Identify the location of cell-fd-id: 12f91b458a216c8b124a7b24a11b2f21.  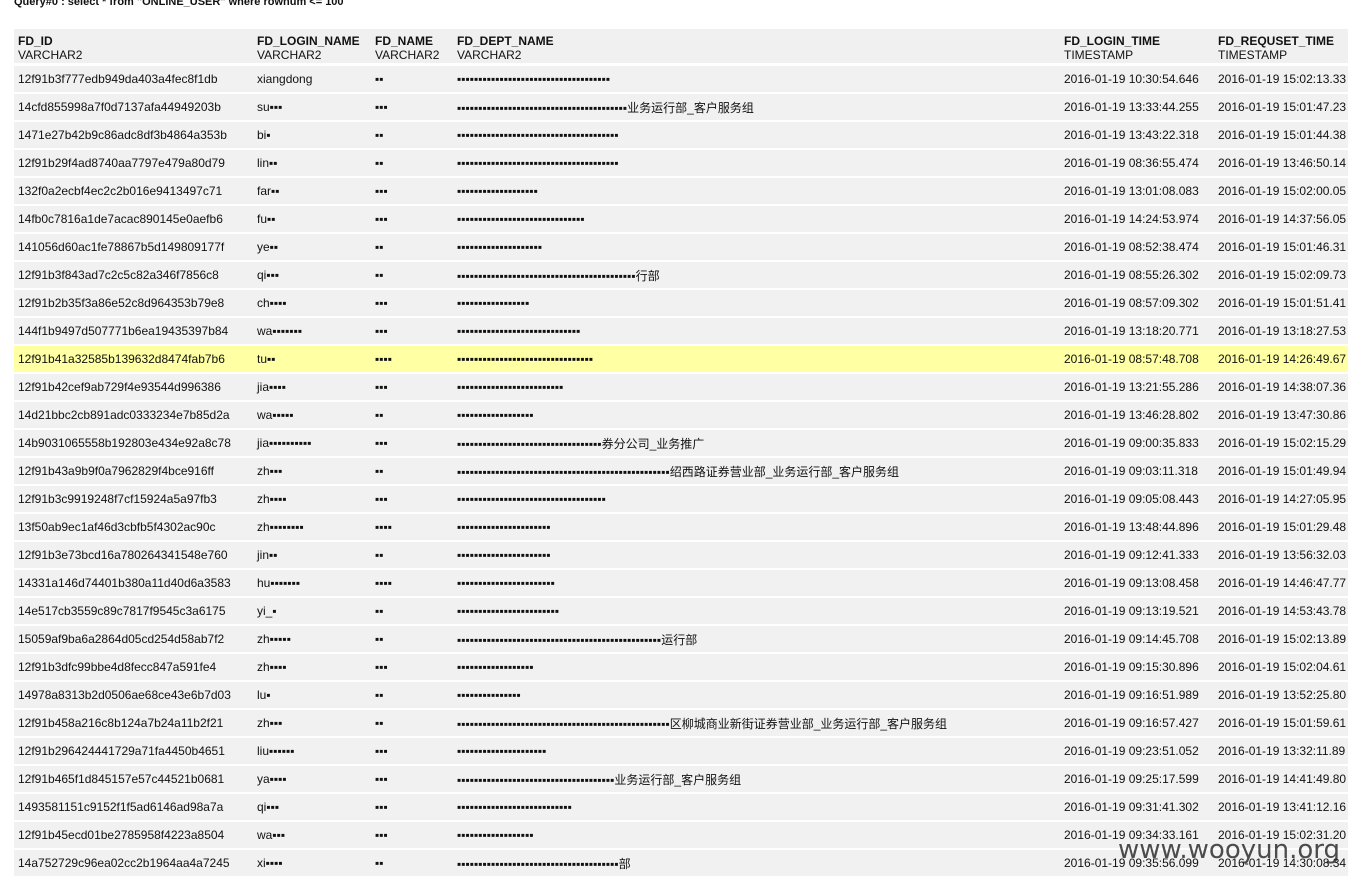
(133, 724).